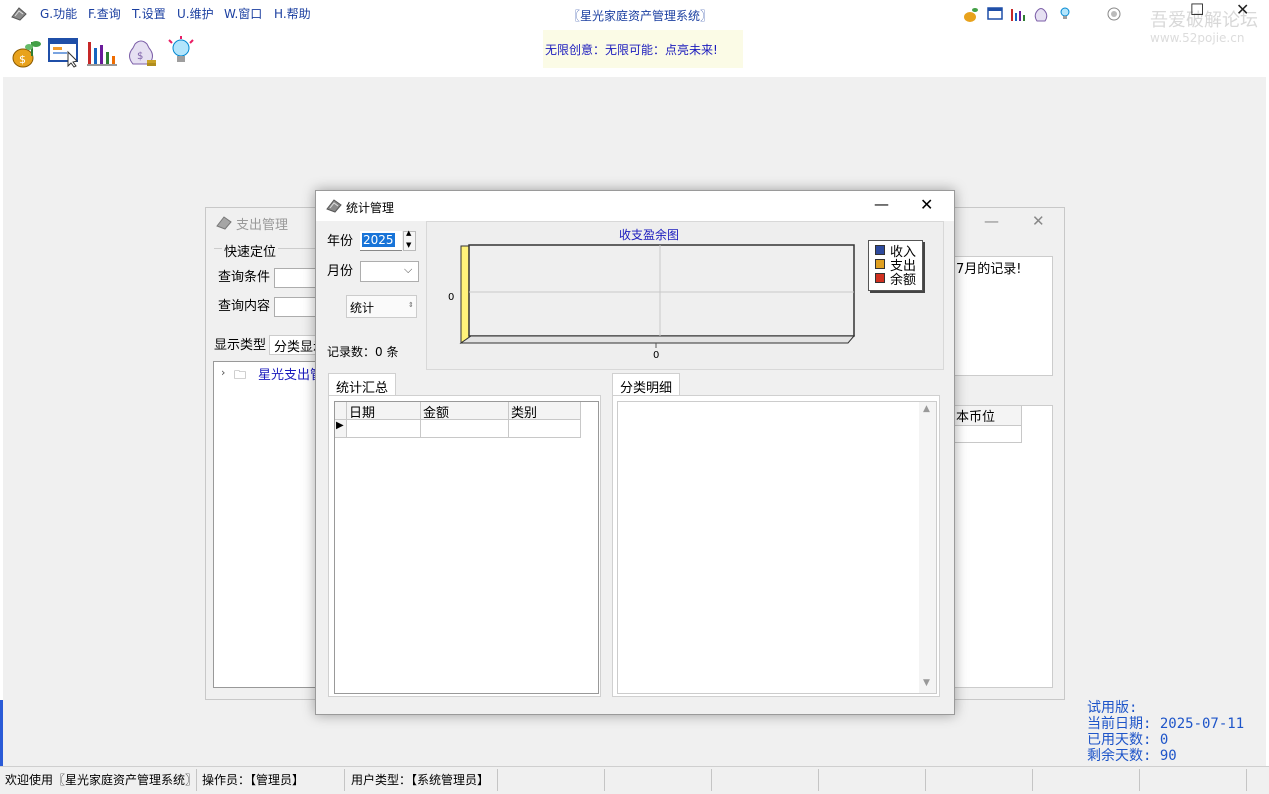  Describe the element at coordinates (524, 413) in the screenshot. I see `column-header-label: 类别` at that location.